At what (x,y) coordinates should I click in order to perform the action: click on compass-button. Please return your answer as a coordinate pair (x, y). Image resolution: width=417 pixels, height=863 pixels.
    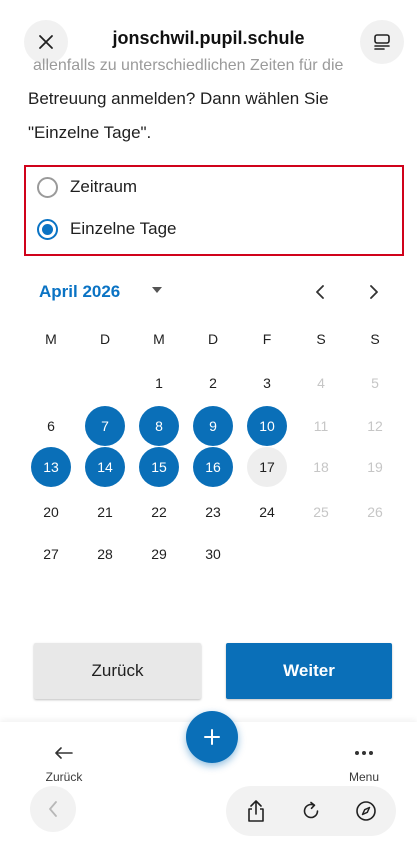
    Looking at the image, I should click on (366, 811).